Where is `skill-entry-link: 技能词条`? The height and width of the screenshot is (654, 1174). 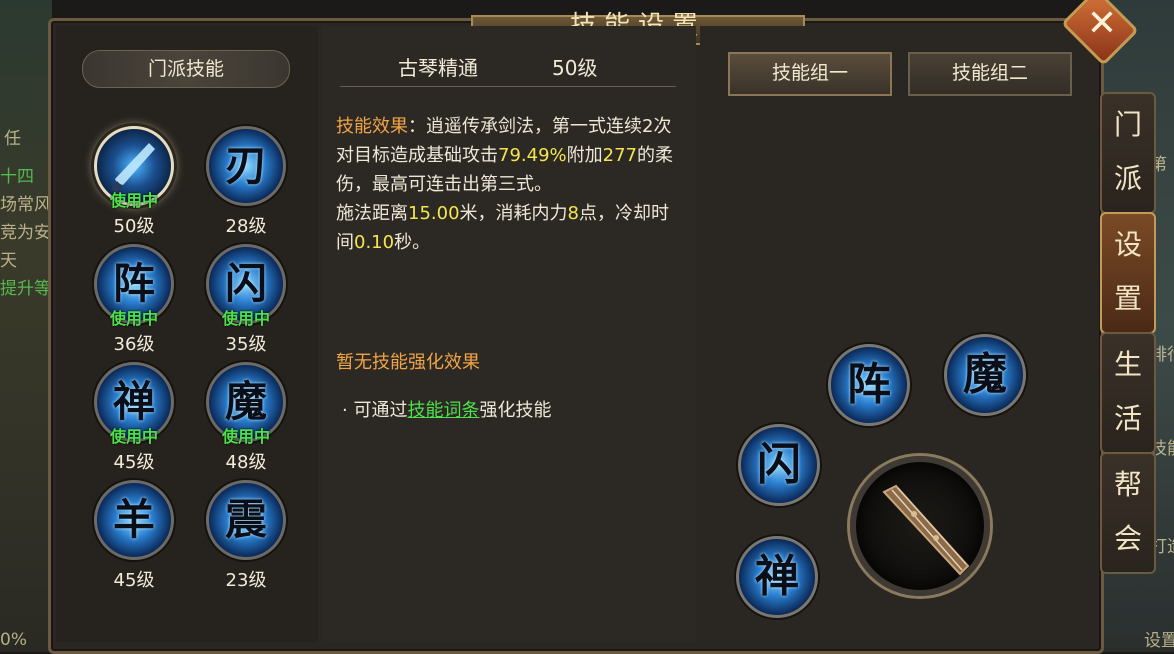 skill-entry-link: 技能词条 is located at coordinates (443, 410).